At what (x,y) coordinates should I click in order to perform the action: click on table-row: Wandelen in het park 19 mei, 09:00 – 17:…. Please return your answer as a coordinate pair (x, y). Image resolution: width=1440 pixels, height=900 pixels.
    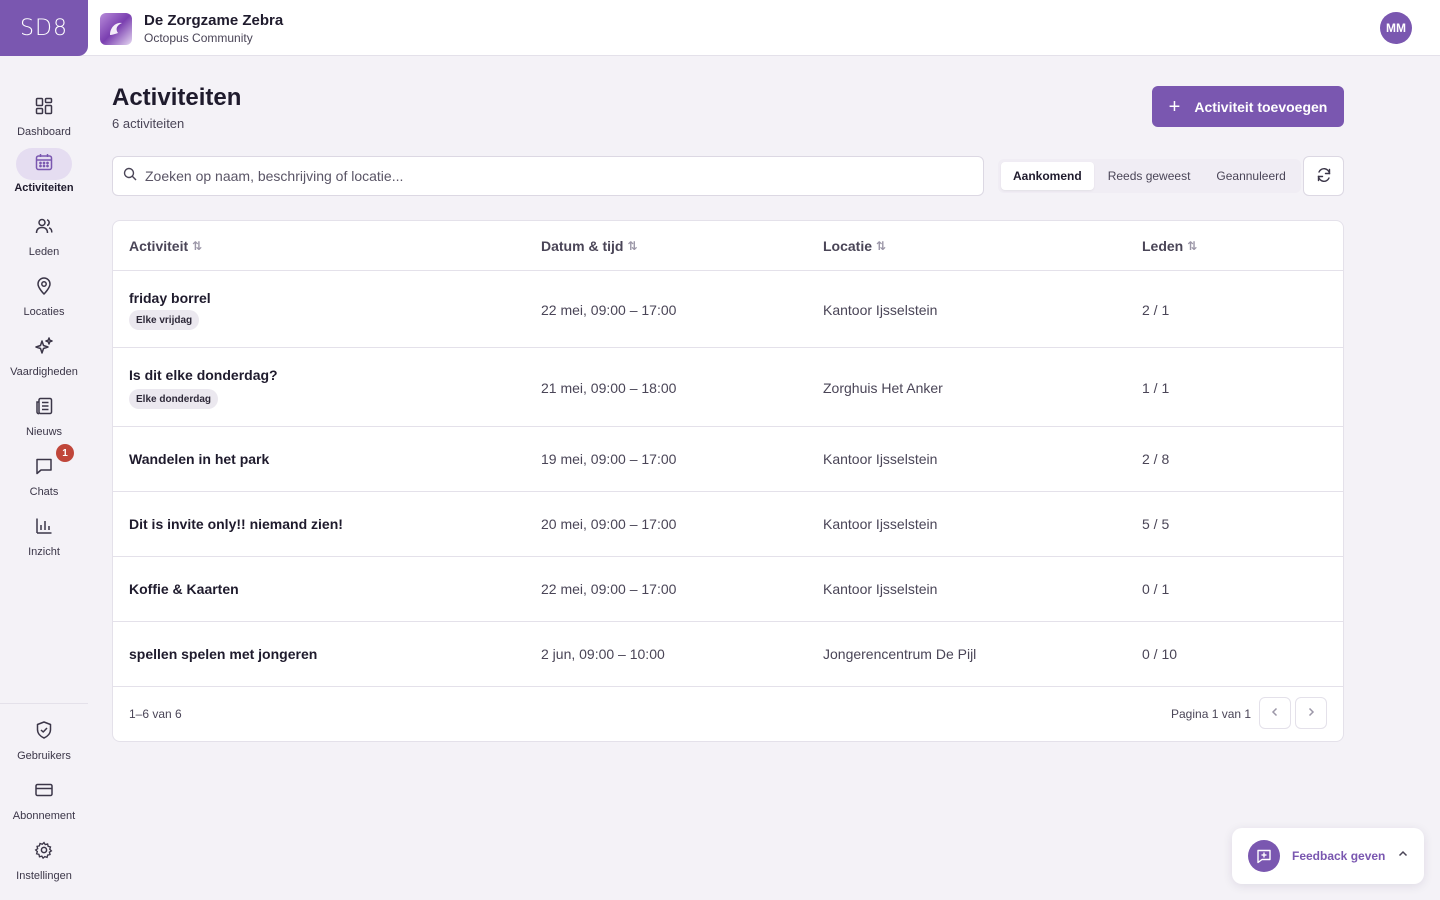
    Looking at the image, I should click on (728, 459).